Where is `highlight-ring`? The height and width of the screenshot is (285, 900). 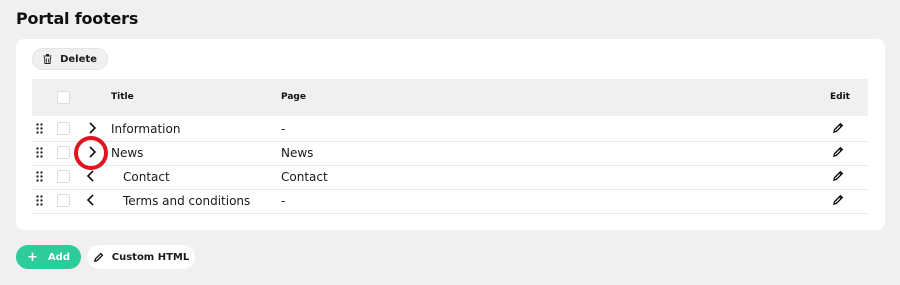
highlight-ring is located at coordinates (91, 153).